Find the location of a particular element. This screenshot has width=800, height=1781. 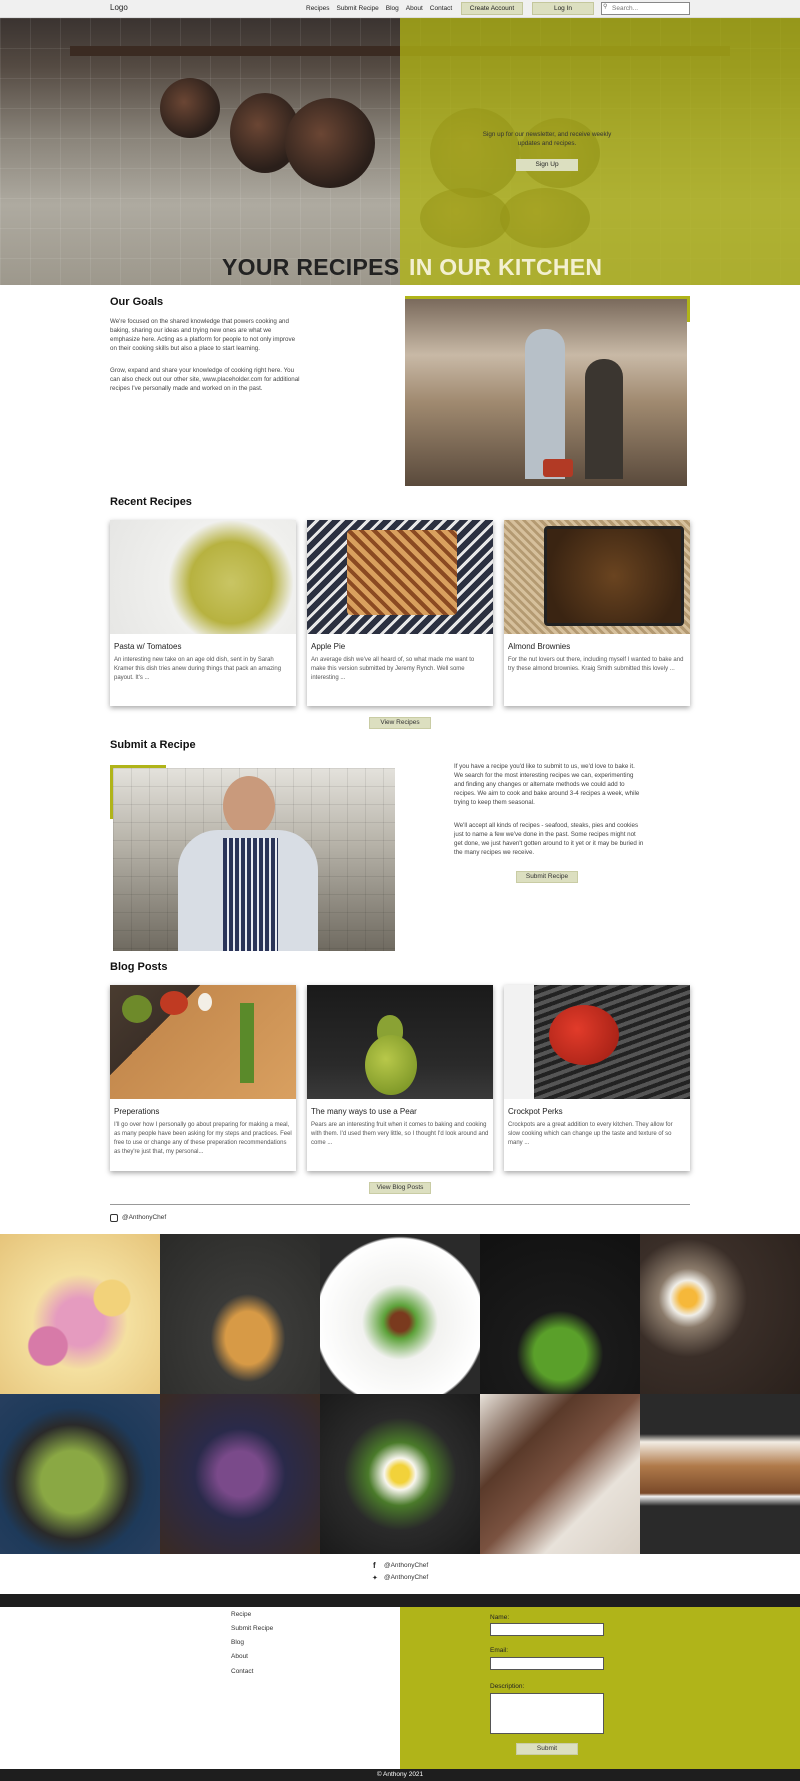

nav-link-submit-recipe: Submit Recipe is located at coordinates (357, 8).